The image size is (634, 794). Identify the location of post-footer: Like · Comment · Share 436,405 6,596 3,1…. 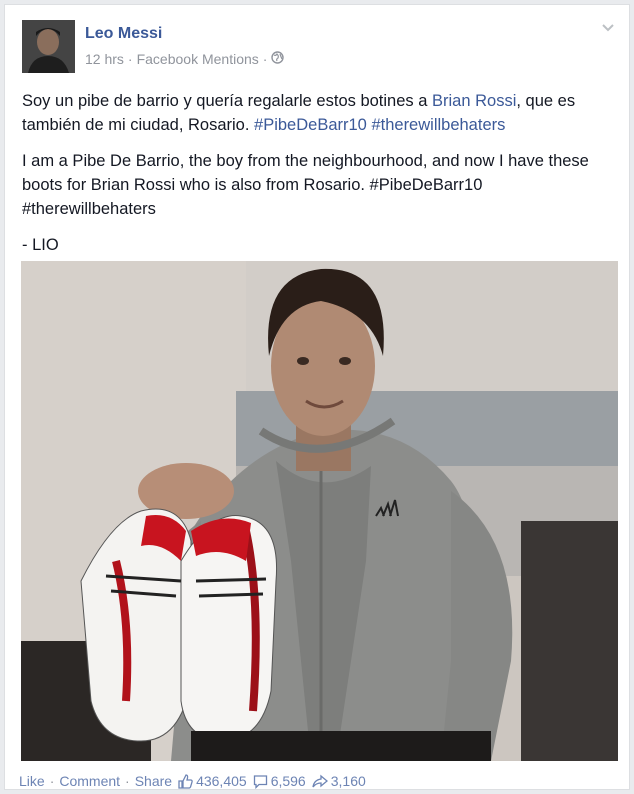
(192, 781).